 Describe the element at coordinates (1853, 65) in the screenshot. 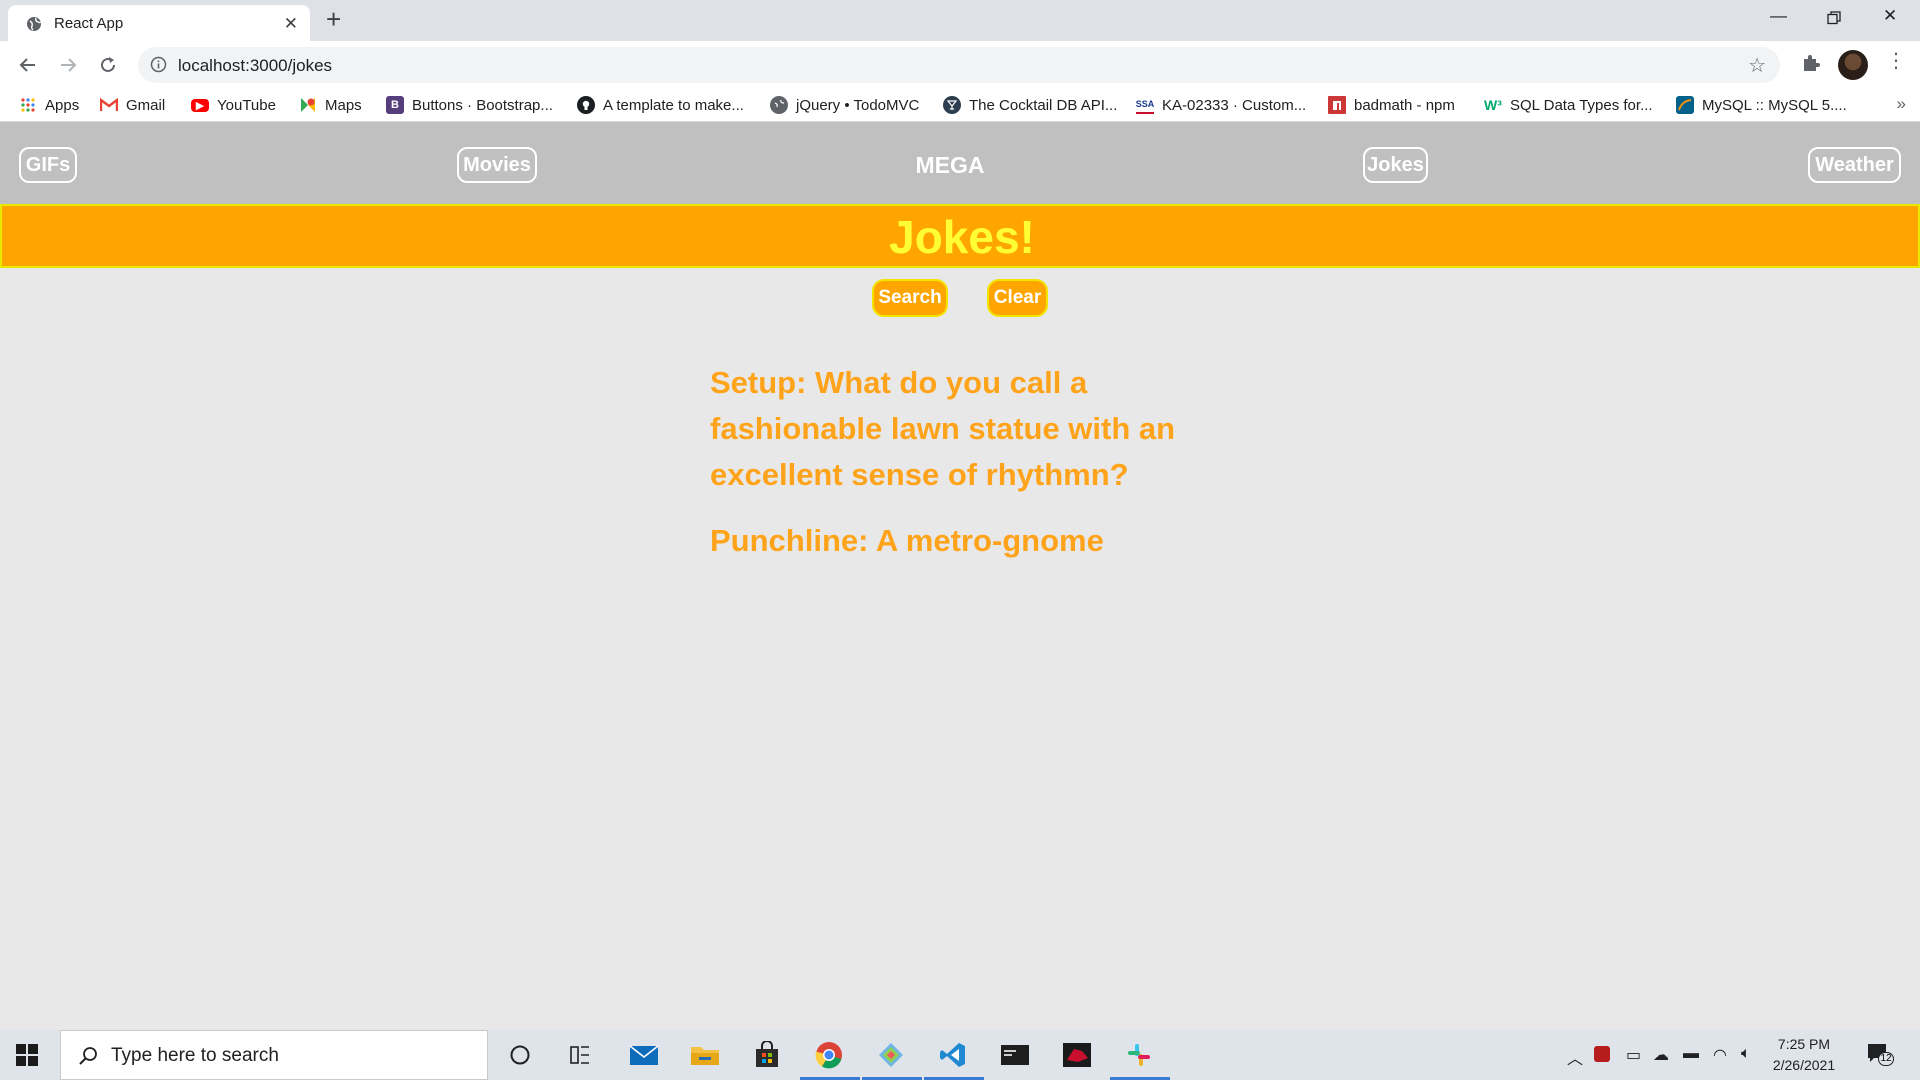

I see `profile-avatar` at that location.